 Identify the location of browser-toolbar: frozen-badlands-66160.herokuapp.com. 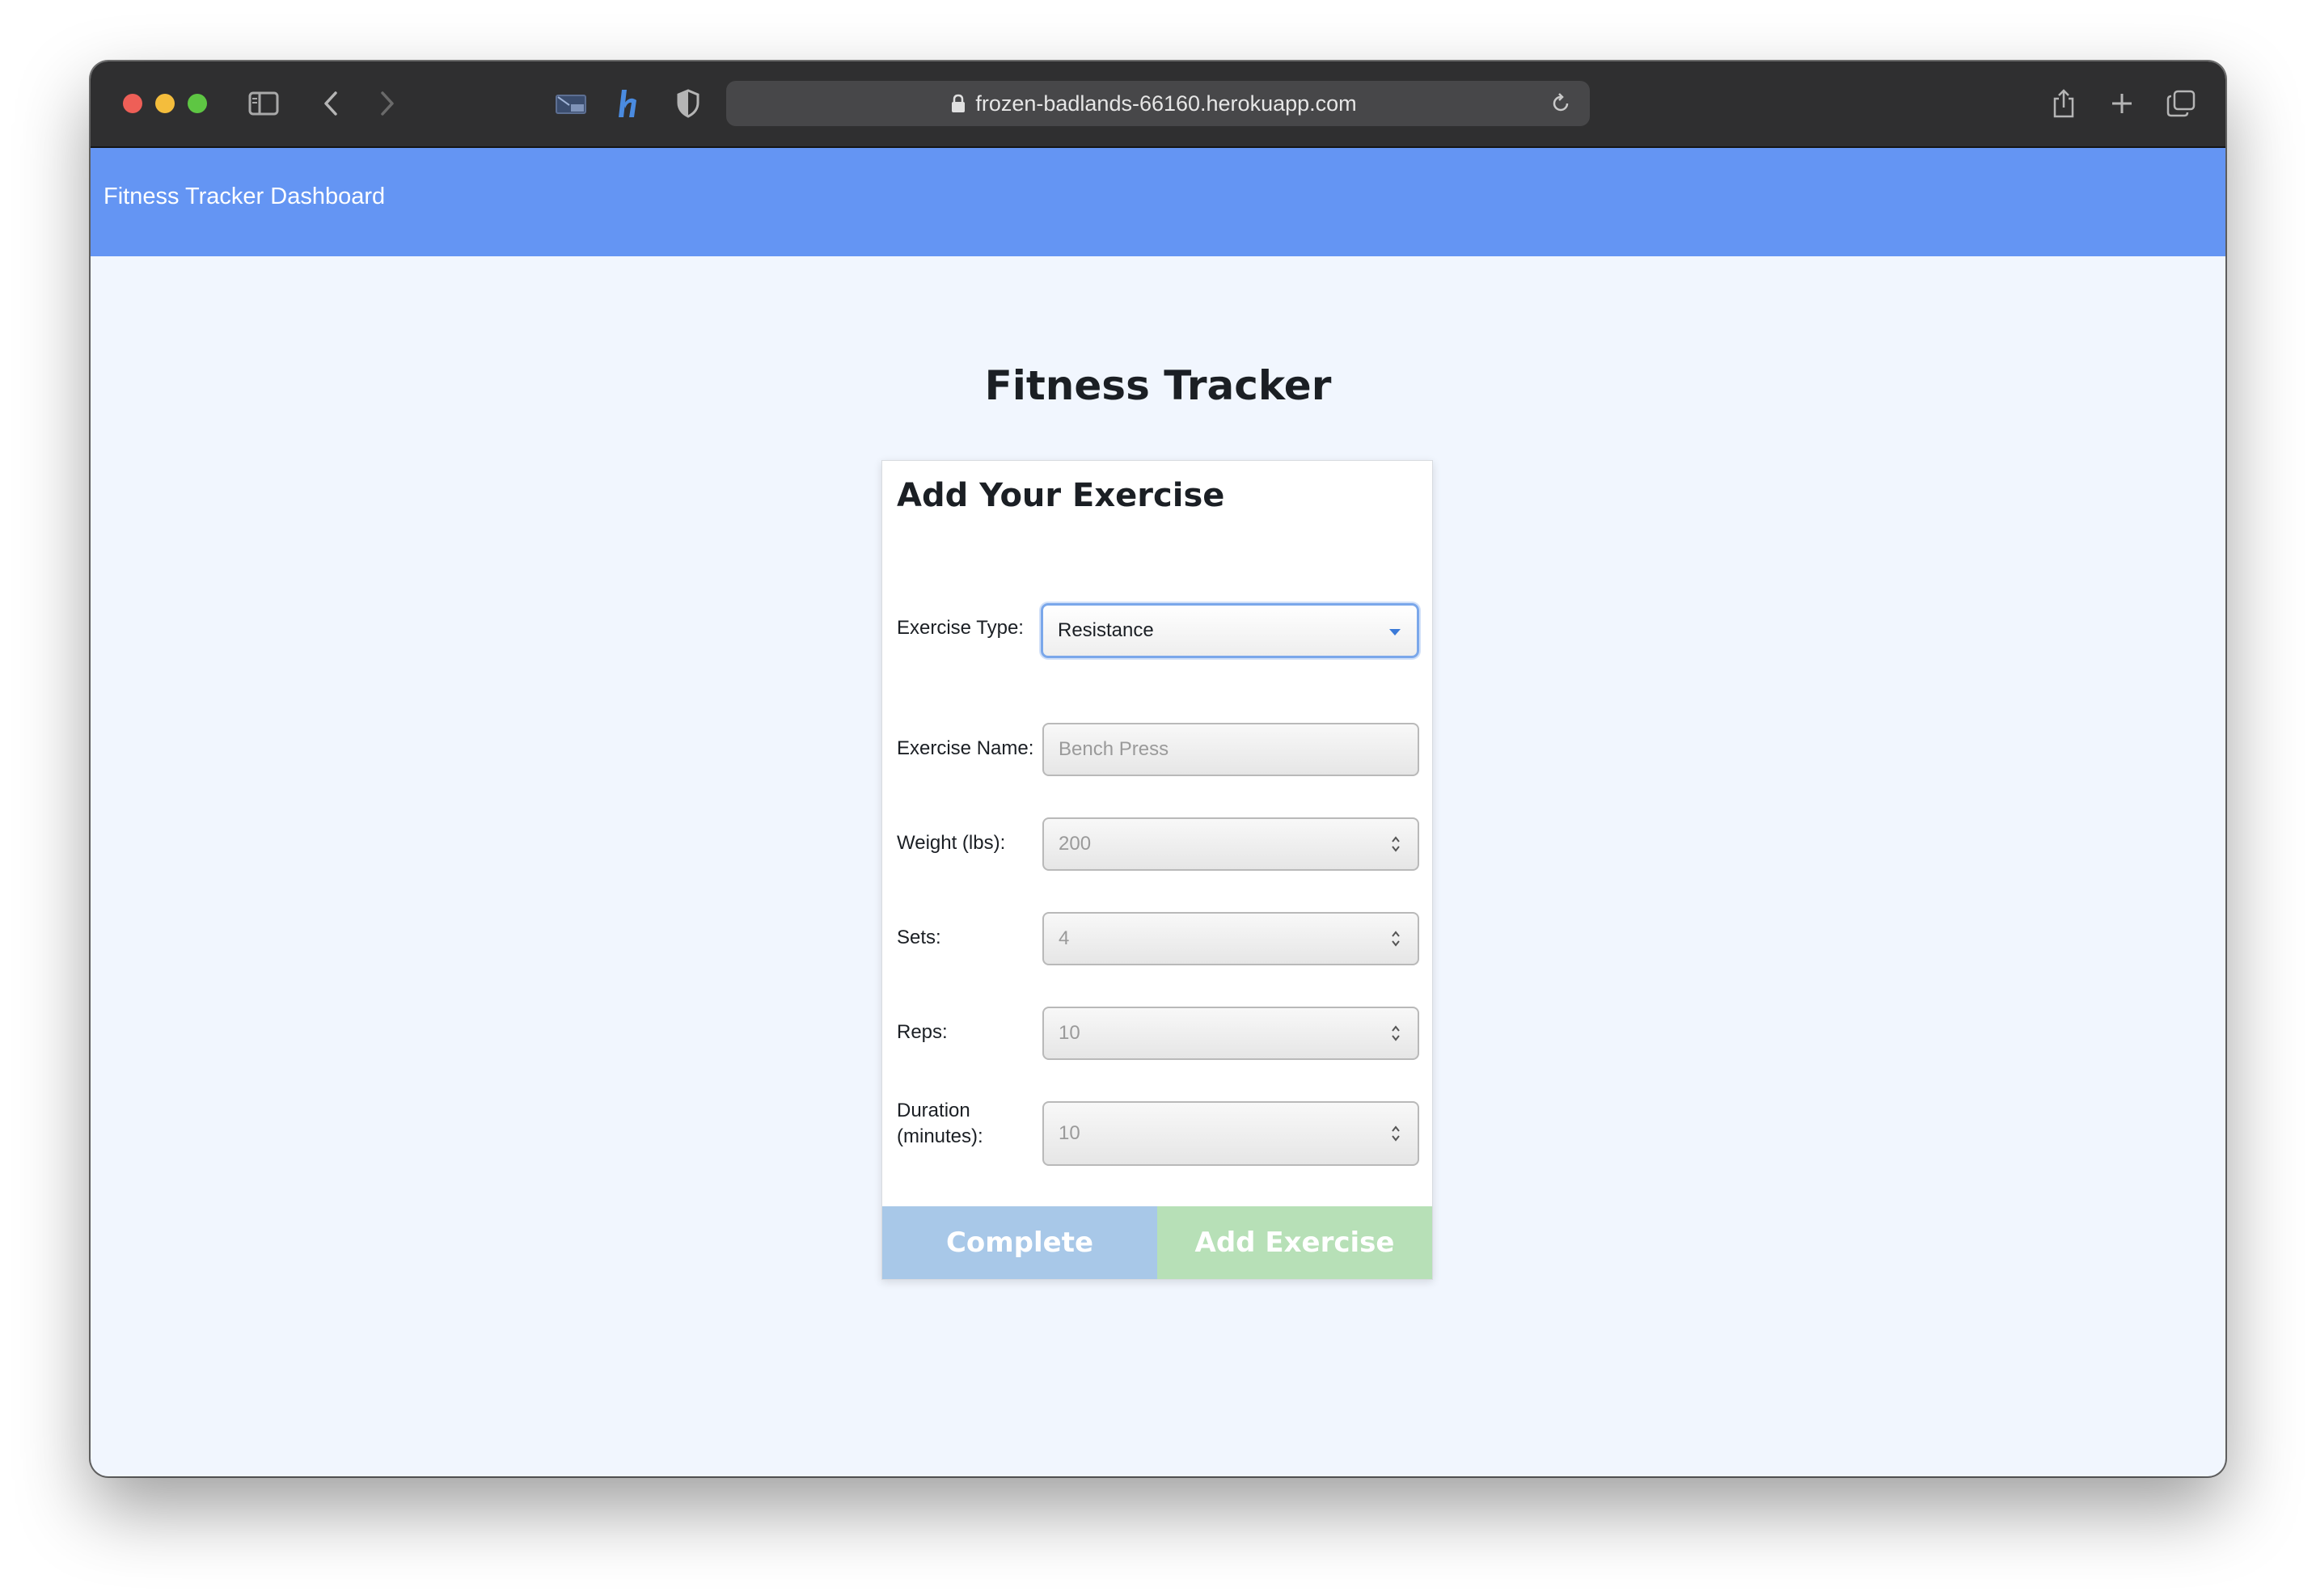
(1158, 104).